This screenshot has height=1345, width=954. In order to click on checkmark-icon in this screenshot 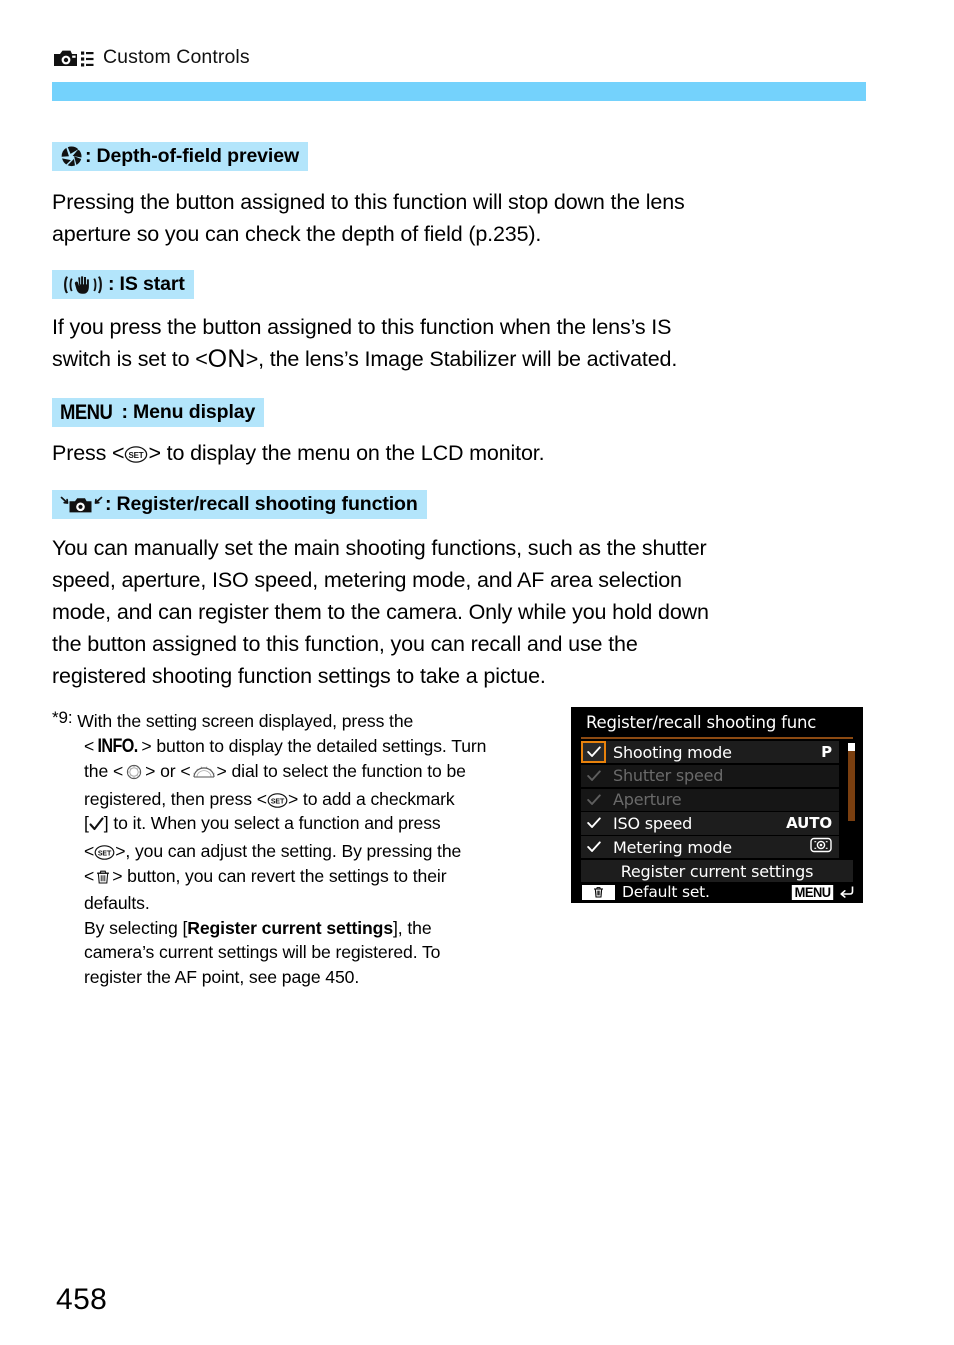, I will do `click(96, 826)`.